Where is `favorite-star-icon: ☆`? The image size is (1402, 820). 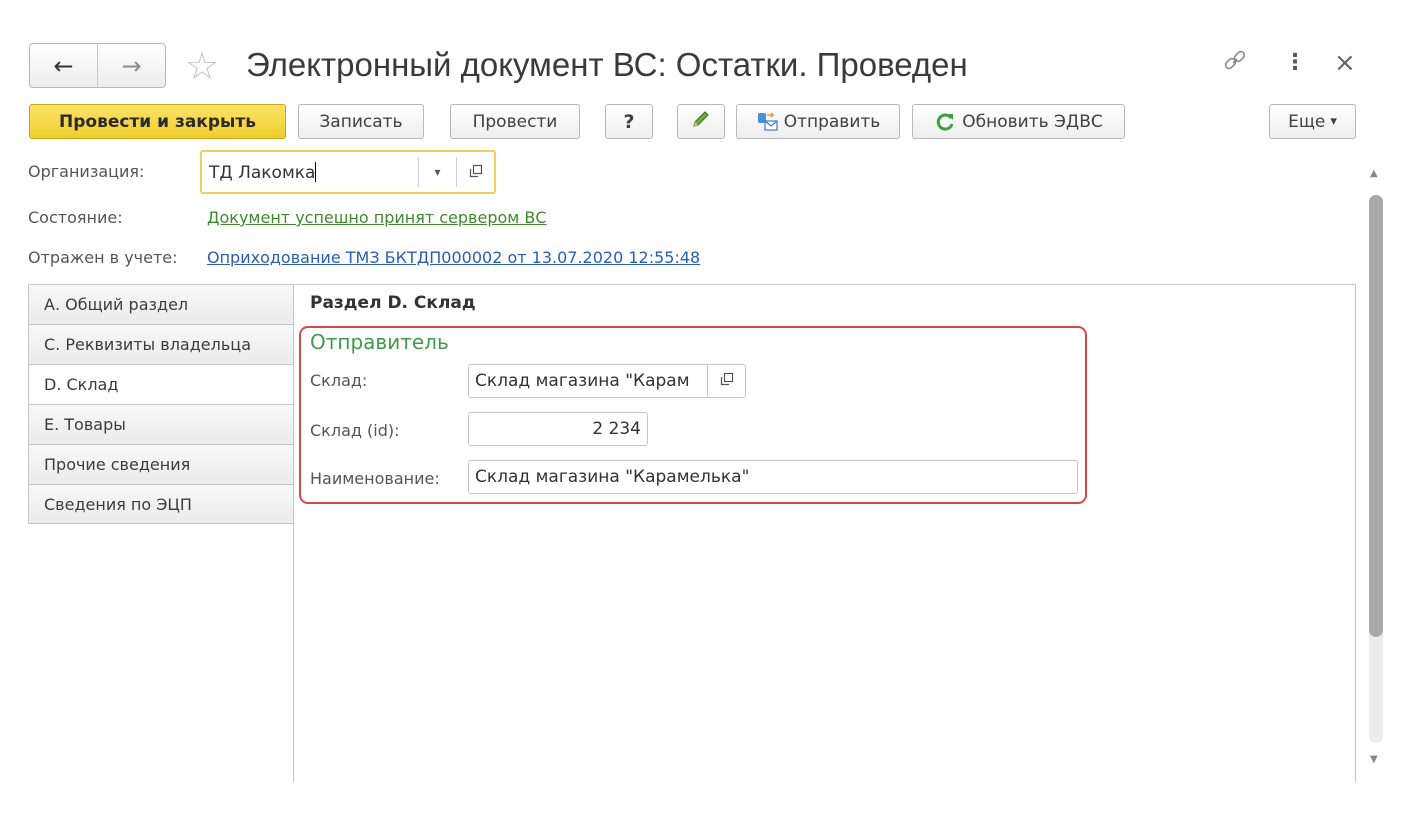
favorite-star-icon: ☆ is located at coordinates (202, 66).